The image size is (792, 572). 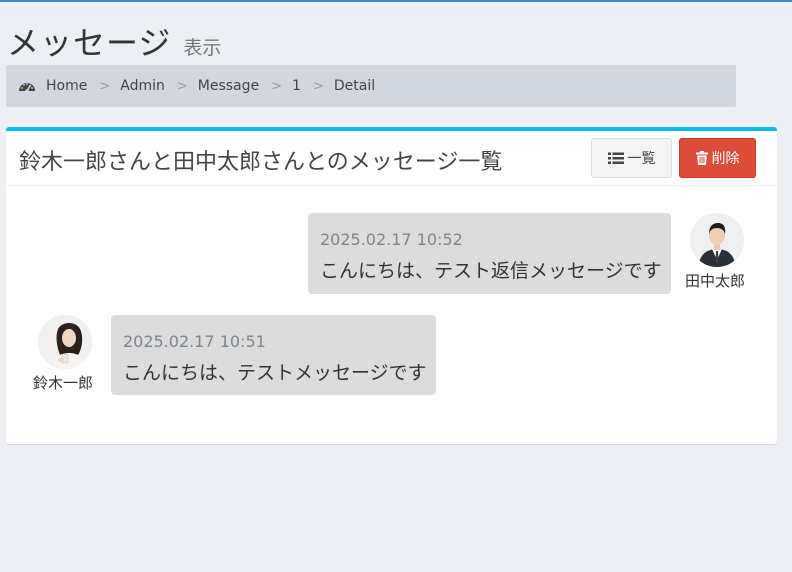 I want to click on sender-name: 鈴木一郎, so click(x=63, y=383).